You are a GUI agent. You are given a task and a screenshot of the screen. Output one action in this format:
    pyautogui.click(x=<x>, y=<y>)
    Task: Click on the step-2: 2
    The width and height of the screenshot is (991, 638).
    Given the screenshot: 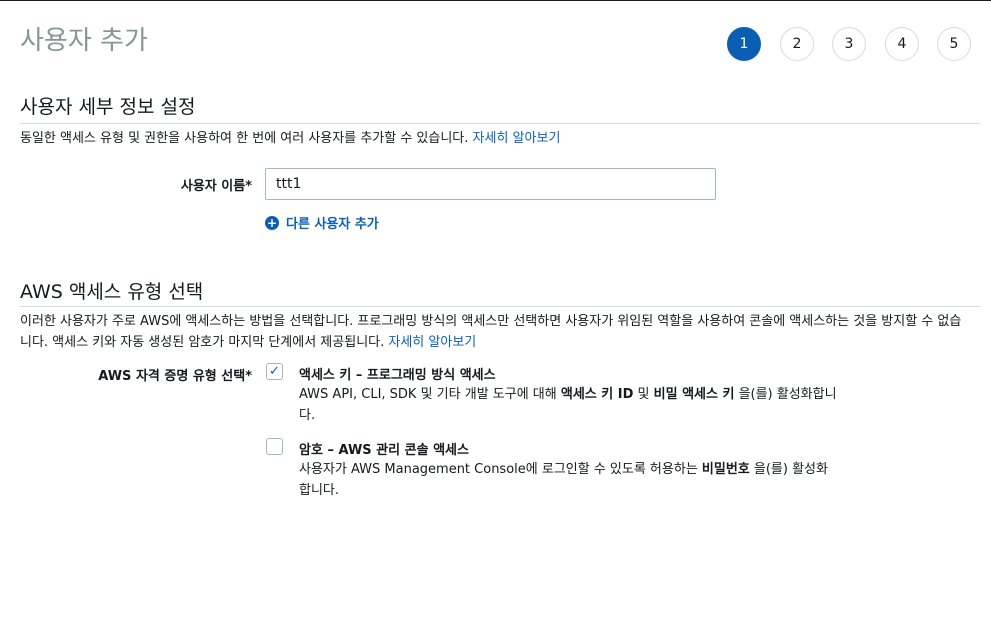 What is the action you would take?
    pyautogui.click(x=797, y=44)
    